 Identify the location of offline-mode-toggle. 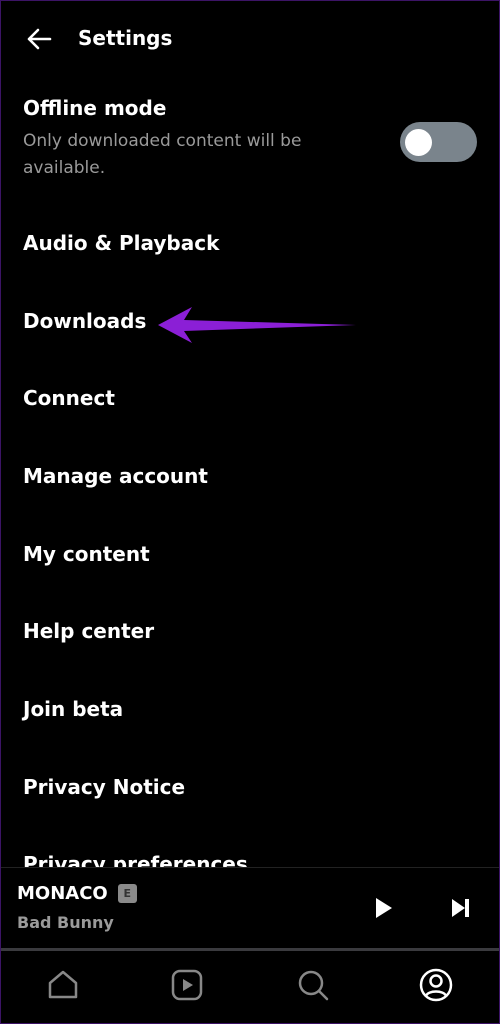
(438, 142).